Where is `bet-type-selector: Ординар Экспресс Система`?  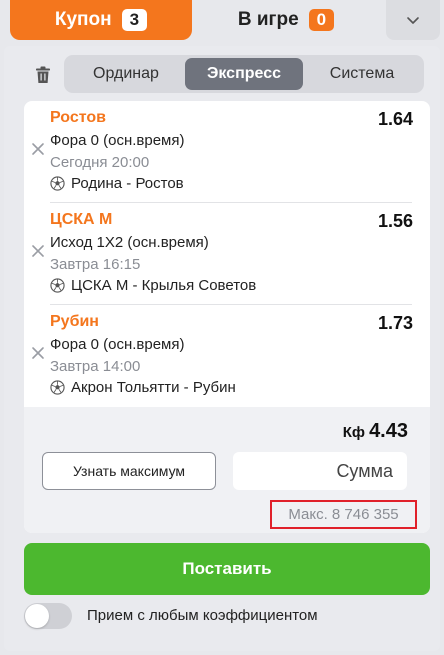
bet-type-selector: Ординар Экспресс Система is located at coordinates (244, 74).